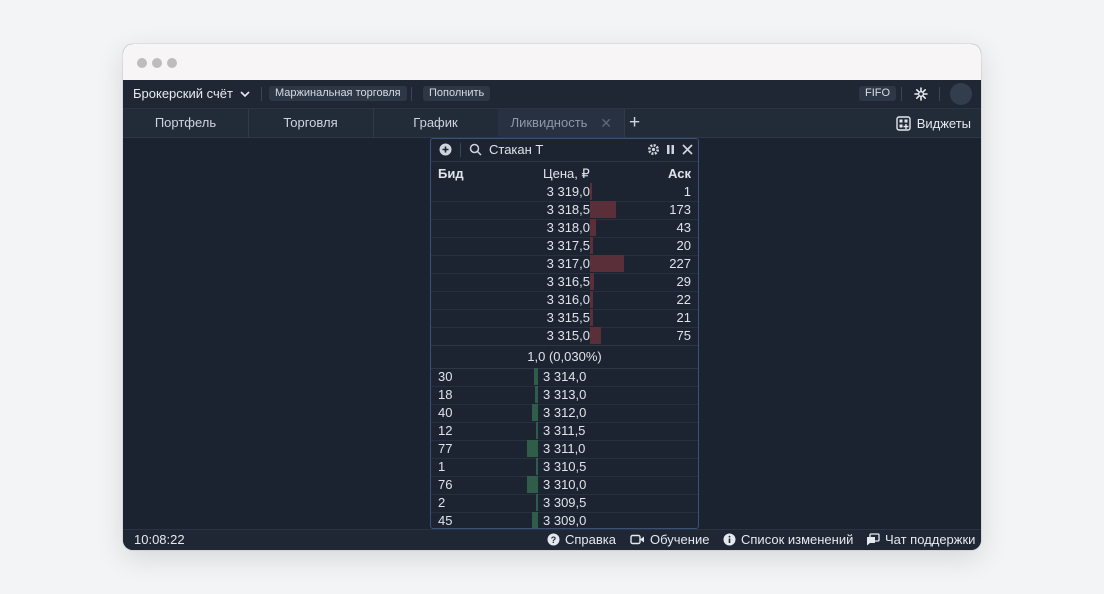  I want to click on fifo-badge: FIFO, so click(878, 93).